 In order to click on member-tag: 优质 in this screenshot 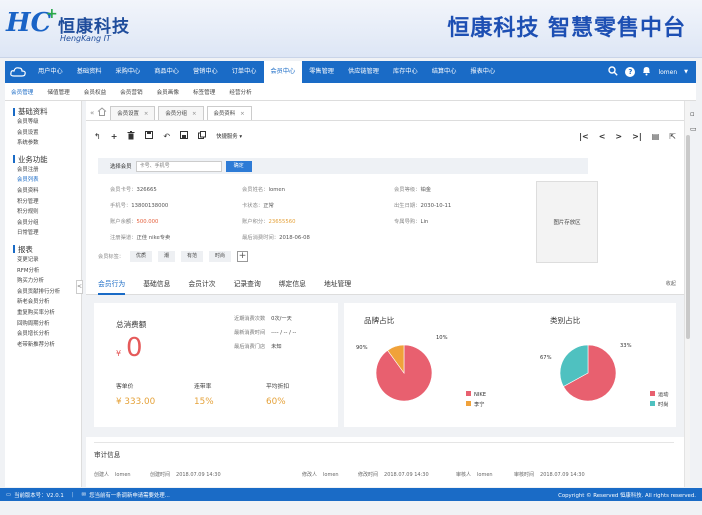, I will do `click(140, 256)`.